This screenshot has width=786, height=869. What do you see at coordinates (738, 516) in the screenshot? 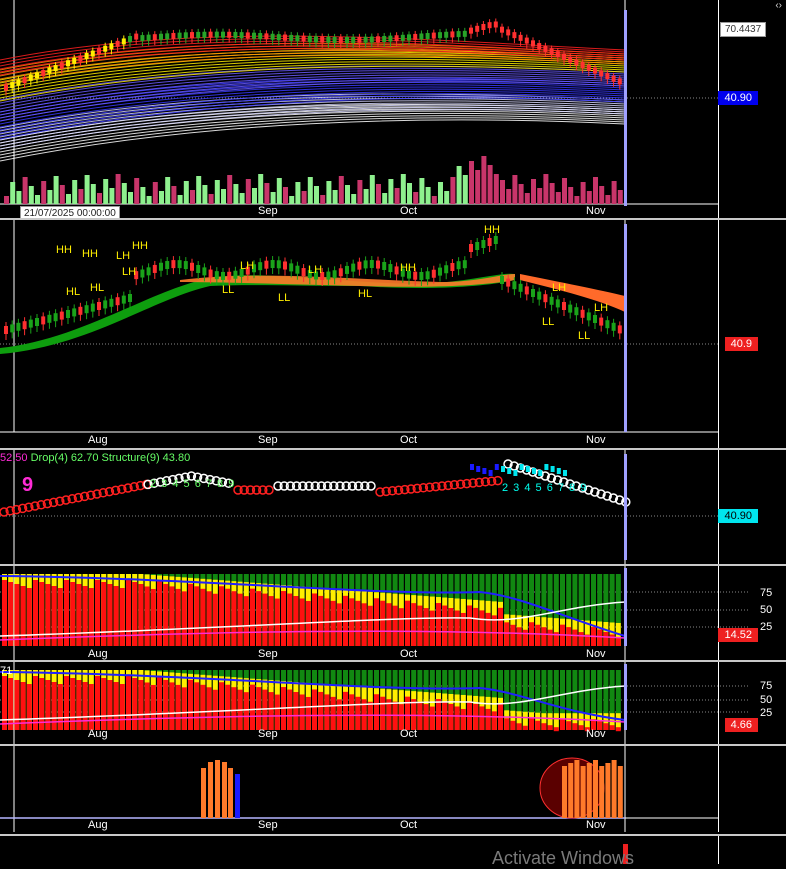
I see `last-price-tag: 40.90` at bounding box center [738, 516].